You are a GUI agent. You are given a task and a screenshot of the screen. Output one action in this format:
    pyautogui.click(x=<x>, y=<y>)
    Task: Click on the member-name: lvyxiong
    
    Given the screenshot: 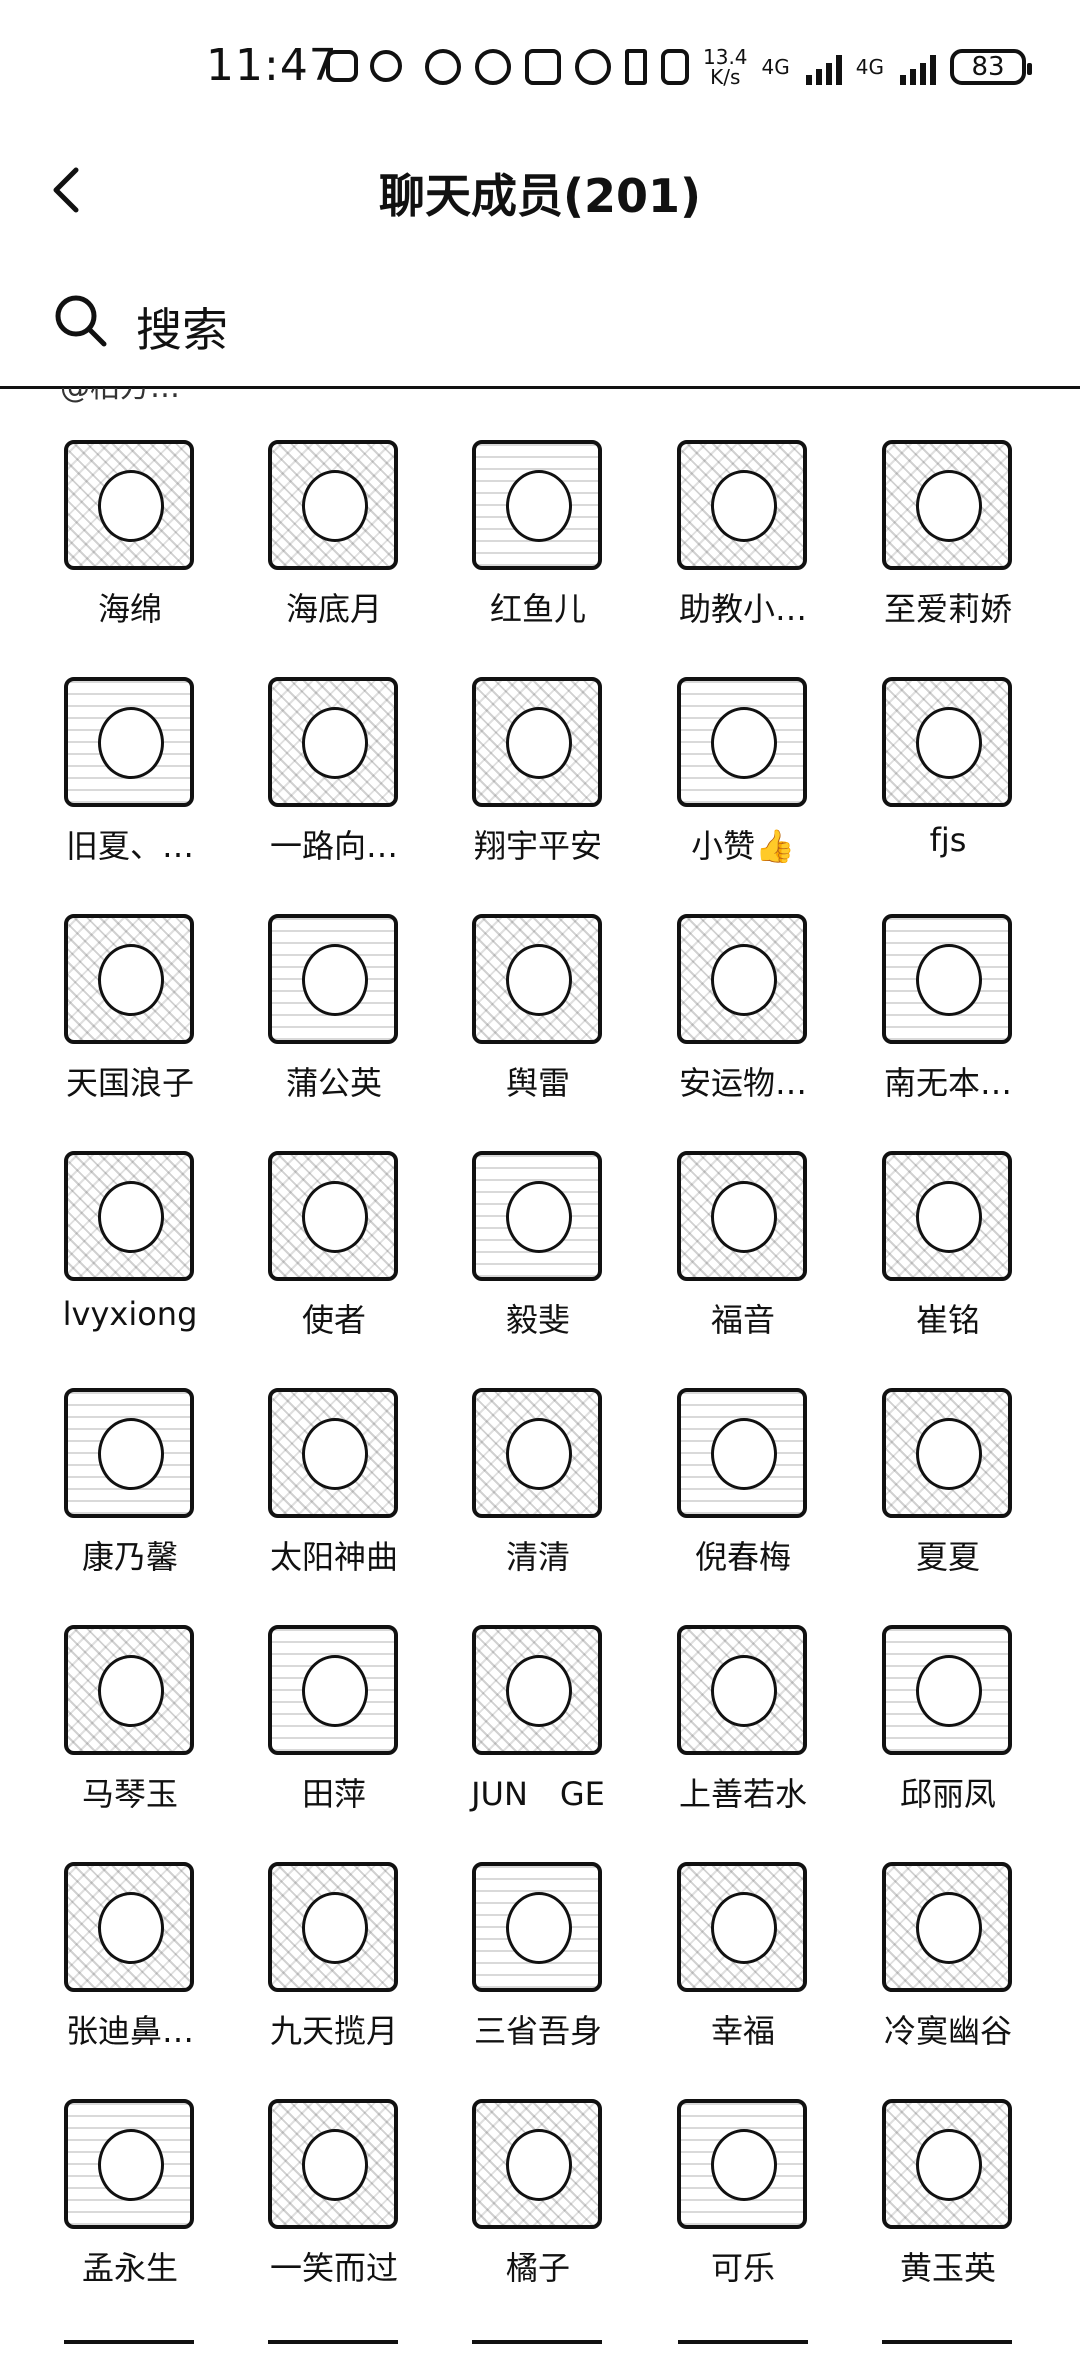 What is the action you would take?
    pyautogui.click(x=130, y=1314)
    